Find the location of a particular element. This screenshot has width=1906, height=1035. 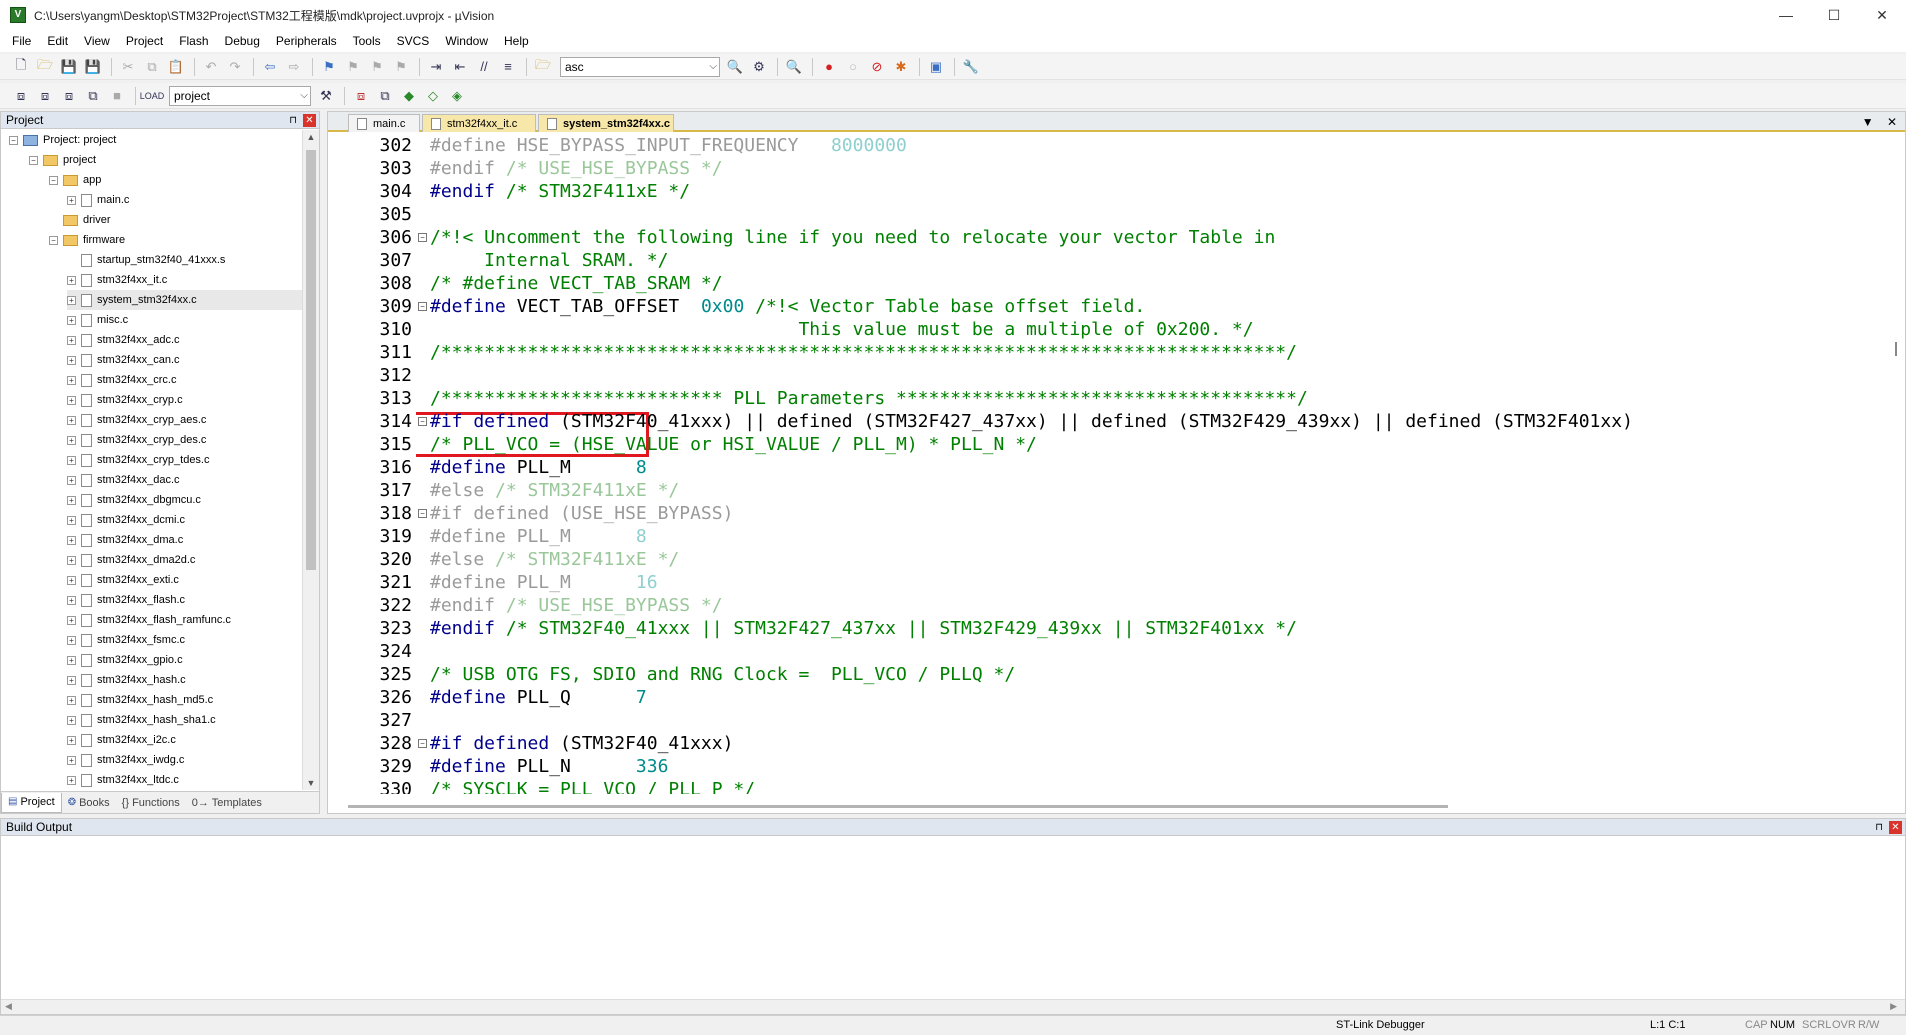

incremental-find-icon: ⚙ is located at coordinates (759, 67).